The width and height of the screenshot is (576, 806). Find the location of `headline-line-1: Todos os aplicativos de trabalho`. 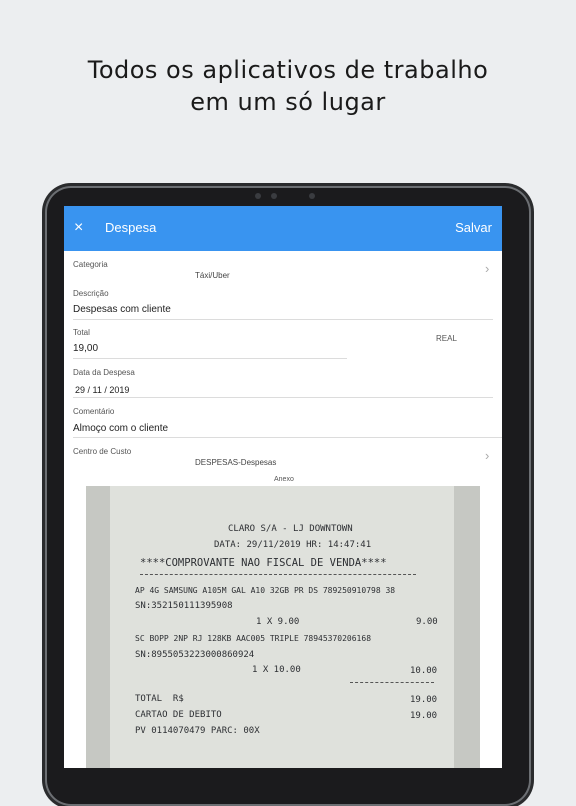

headline-line-1: Todos os aplicativos de trabalho is located at coordinates (288, 70).